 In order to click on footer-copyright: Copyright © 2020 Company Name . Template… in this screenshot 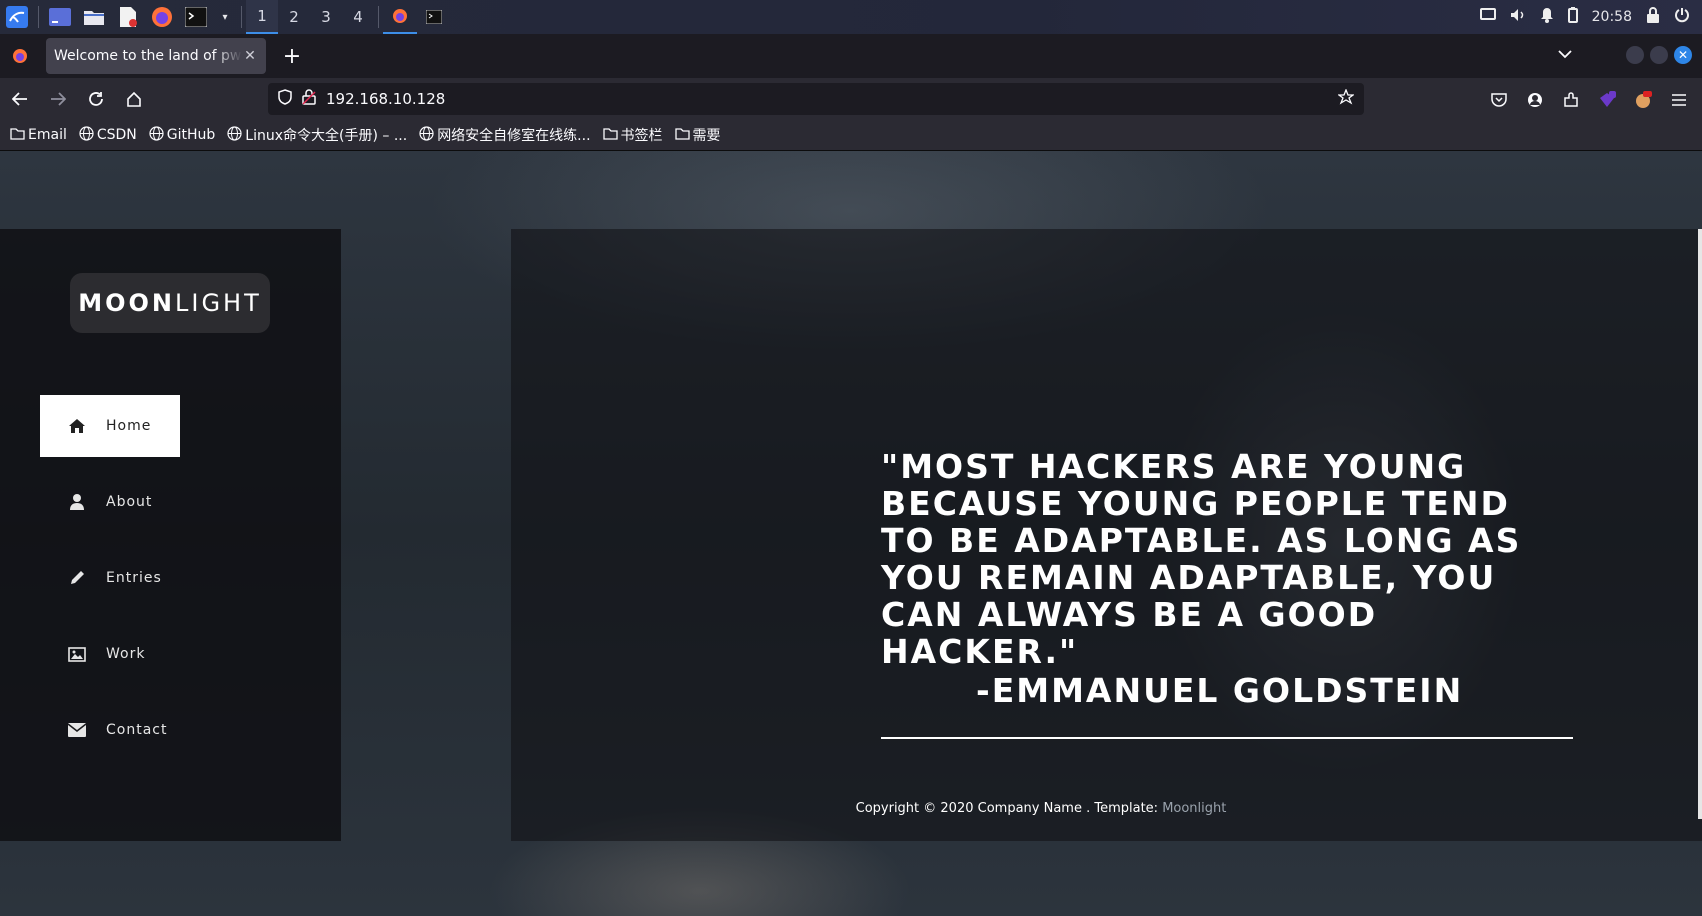, I will do `click(1009, 808)`.